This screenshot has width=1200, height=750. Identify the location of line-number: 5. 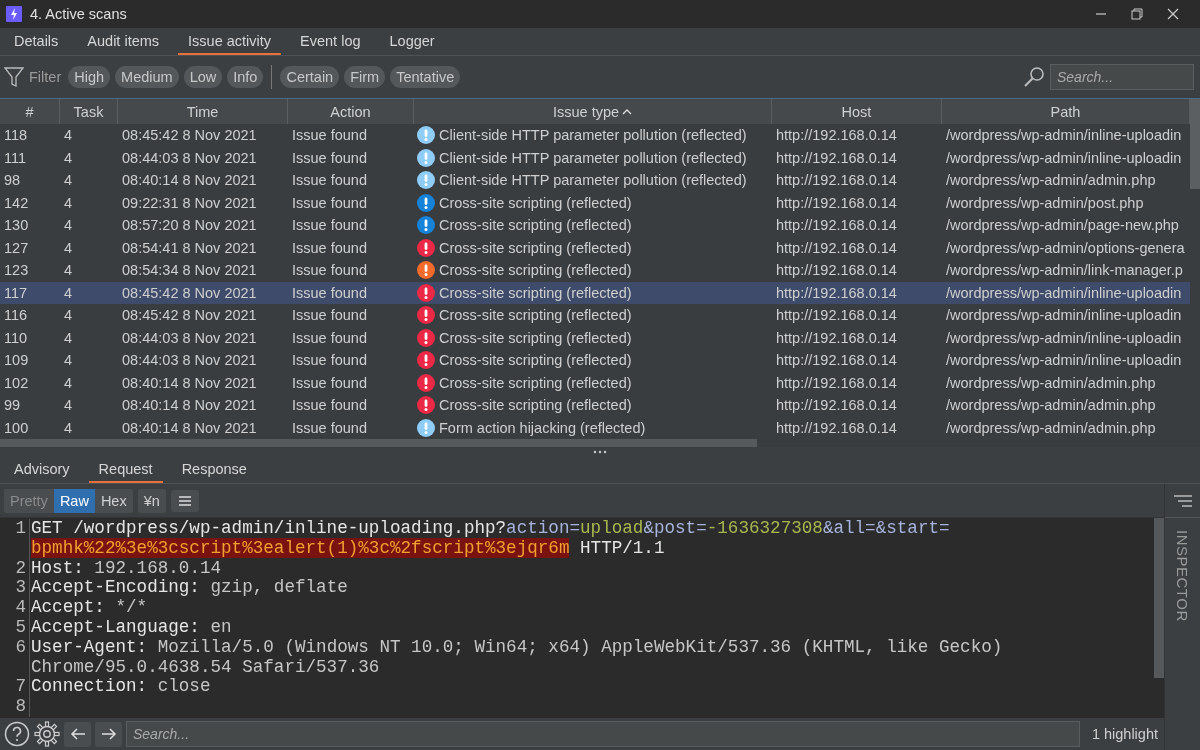
(15, 628).